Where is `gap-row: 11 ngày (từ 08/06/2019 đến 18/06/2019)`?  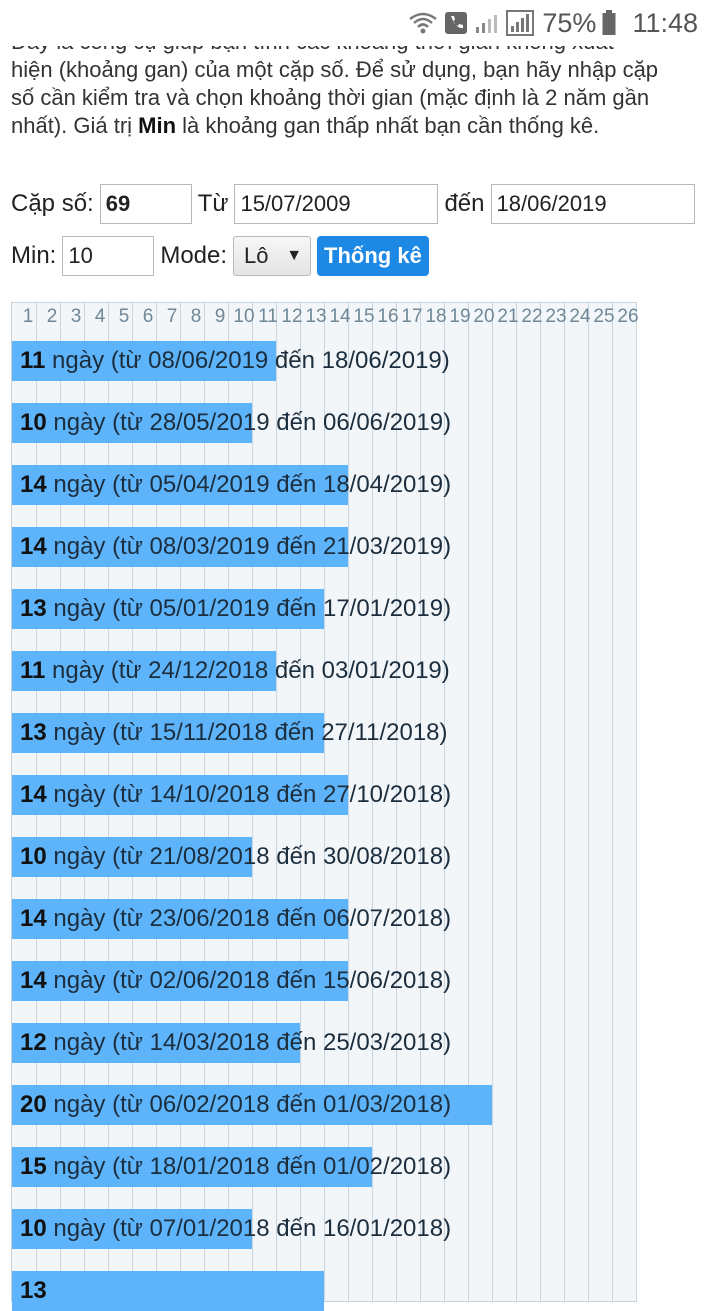 gap-row: 11 ngày (từ 08/06/2019 đến 18/06/2019) is located at coordinates (322, 361).